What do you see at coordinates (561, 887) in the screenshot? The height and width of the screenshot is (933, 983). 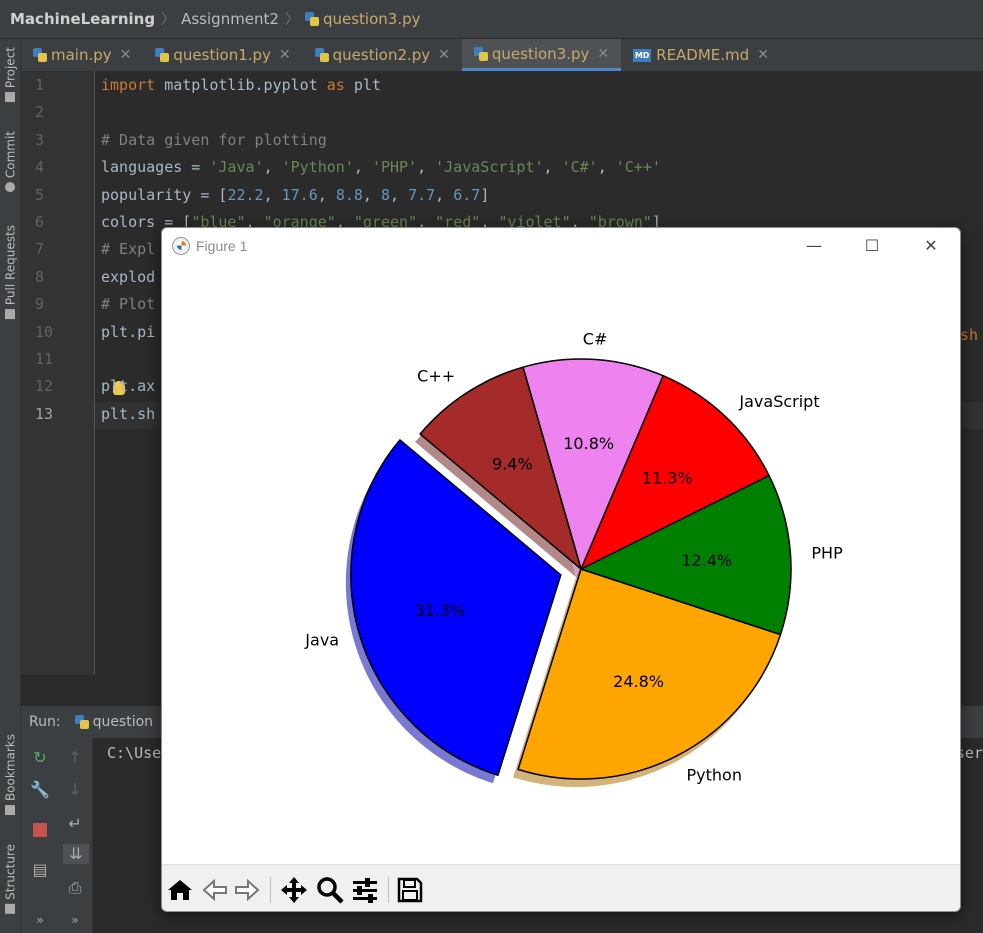 I see `figure-toolbar` at bounding box center [561, 887].